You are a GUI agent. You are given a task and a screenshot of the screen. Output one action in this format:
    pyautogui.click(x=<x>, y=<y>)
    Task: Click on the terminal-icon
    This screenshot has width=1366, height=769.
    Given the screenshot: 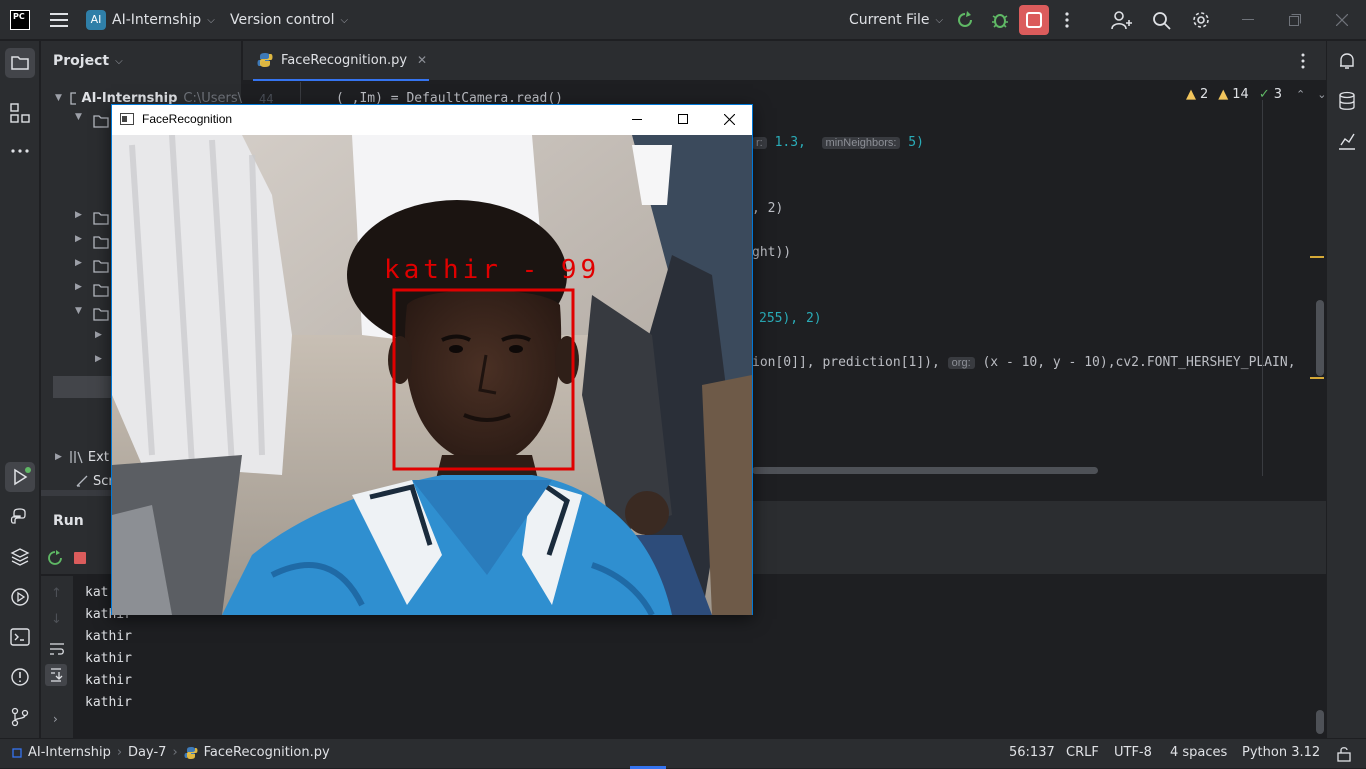 What is the action you would take?
    pyautogui.click(x=20, y=637)
    